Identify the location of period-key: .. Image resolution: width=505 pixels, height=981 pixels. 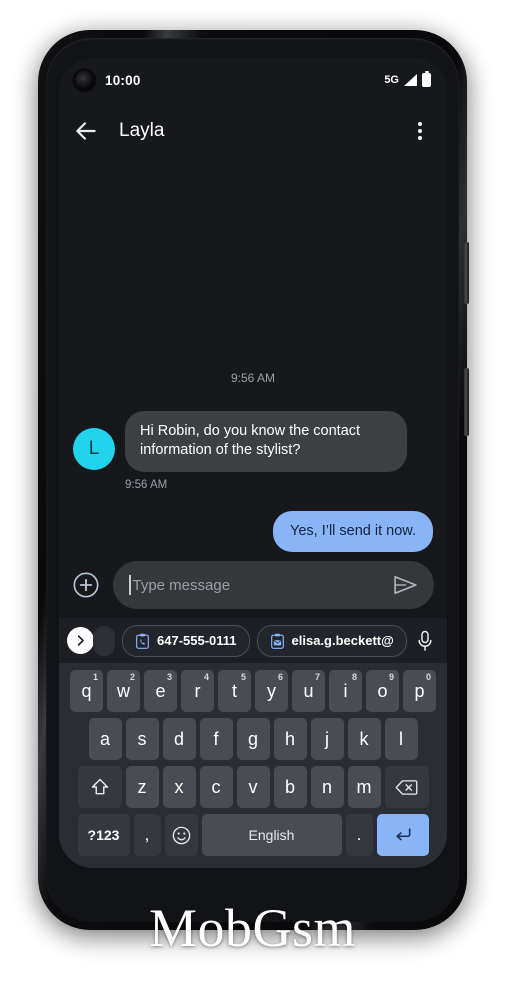
(359, 835).